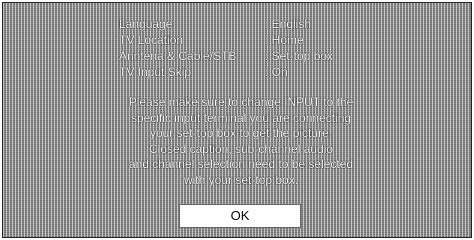 Image resolution: width=474 pixels, height=240 pixels. I want to click on setting-label: TV Location, so click(151, 40).